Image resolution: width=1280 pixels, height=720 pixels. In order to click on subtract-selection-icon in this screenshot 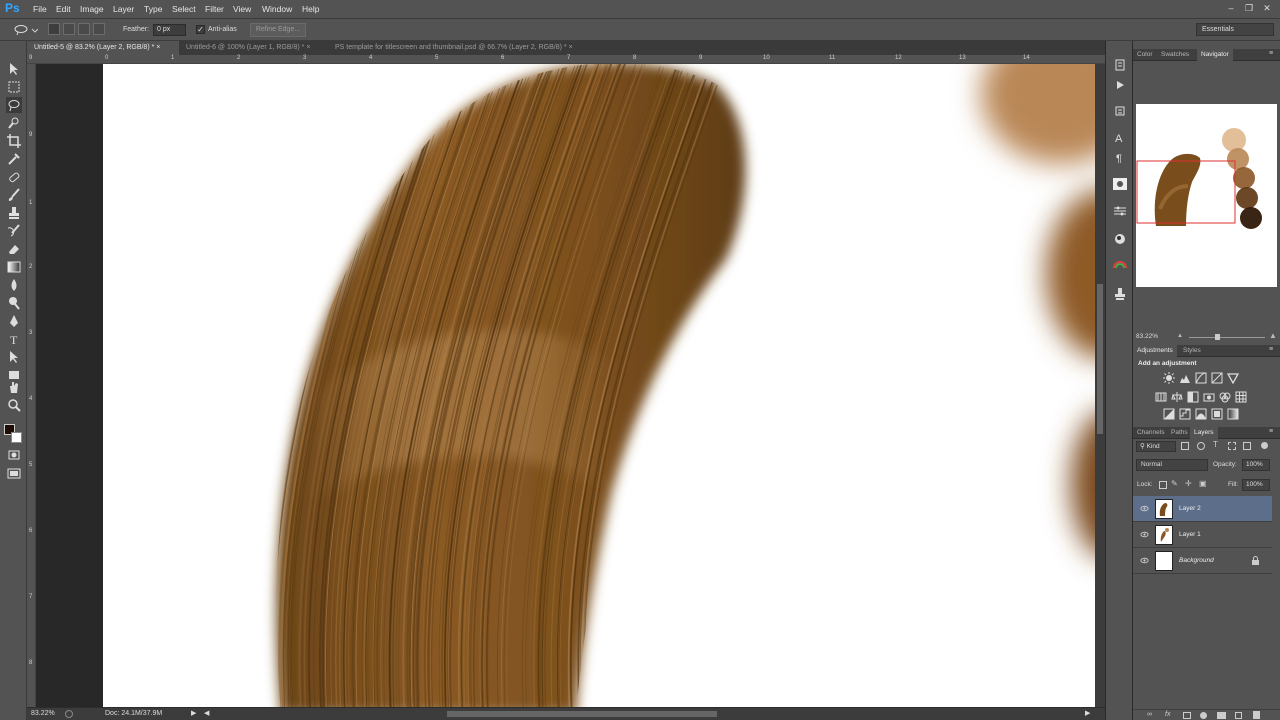, I will do `click(84, 29)`.